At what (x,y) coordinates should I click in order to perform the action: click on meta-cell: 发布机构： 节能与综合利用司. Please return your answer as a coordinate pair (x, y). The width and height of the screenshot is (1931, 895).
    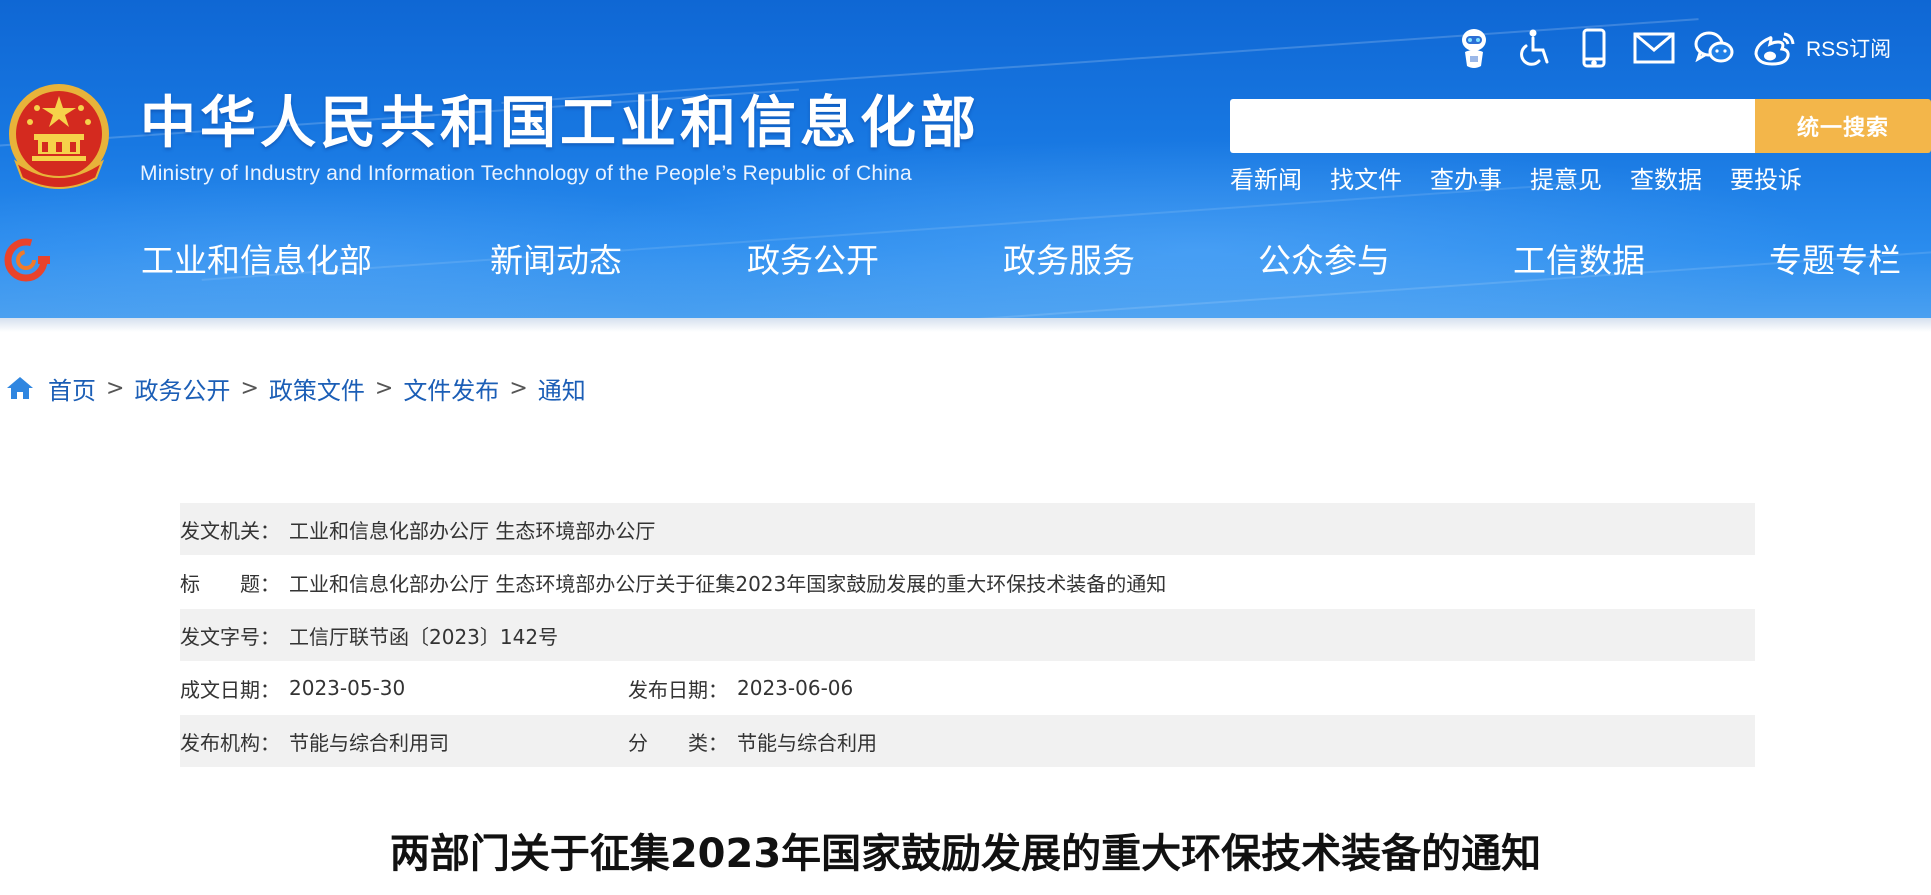
    Looking at the image, I should click on (404, 741).